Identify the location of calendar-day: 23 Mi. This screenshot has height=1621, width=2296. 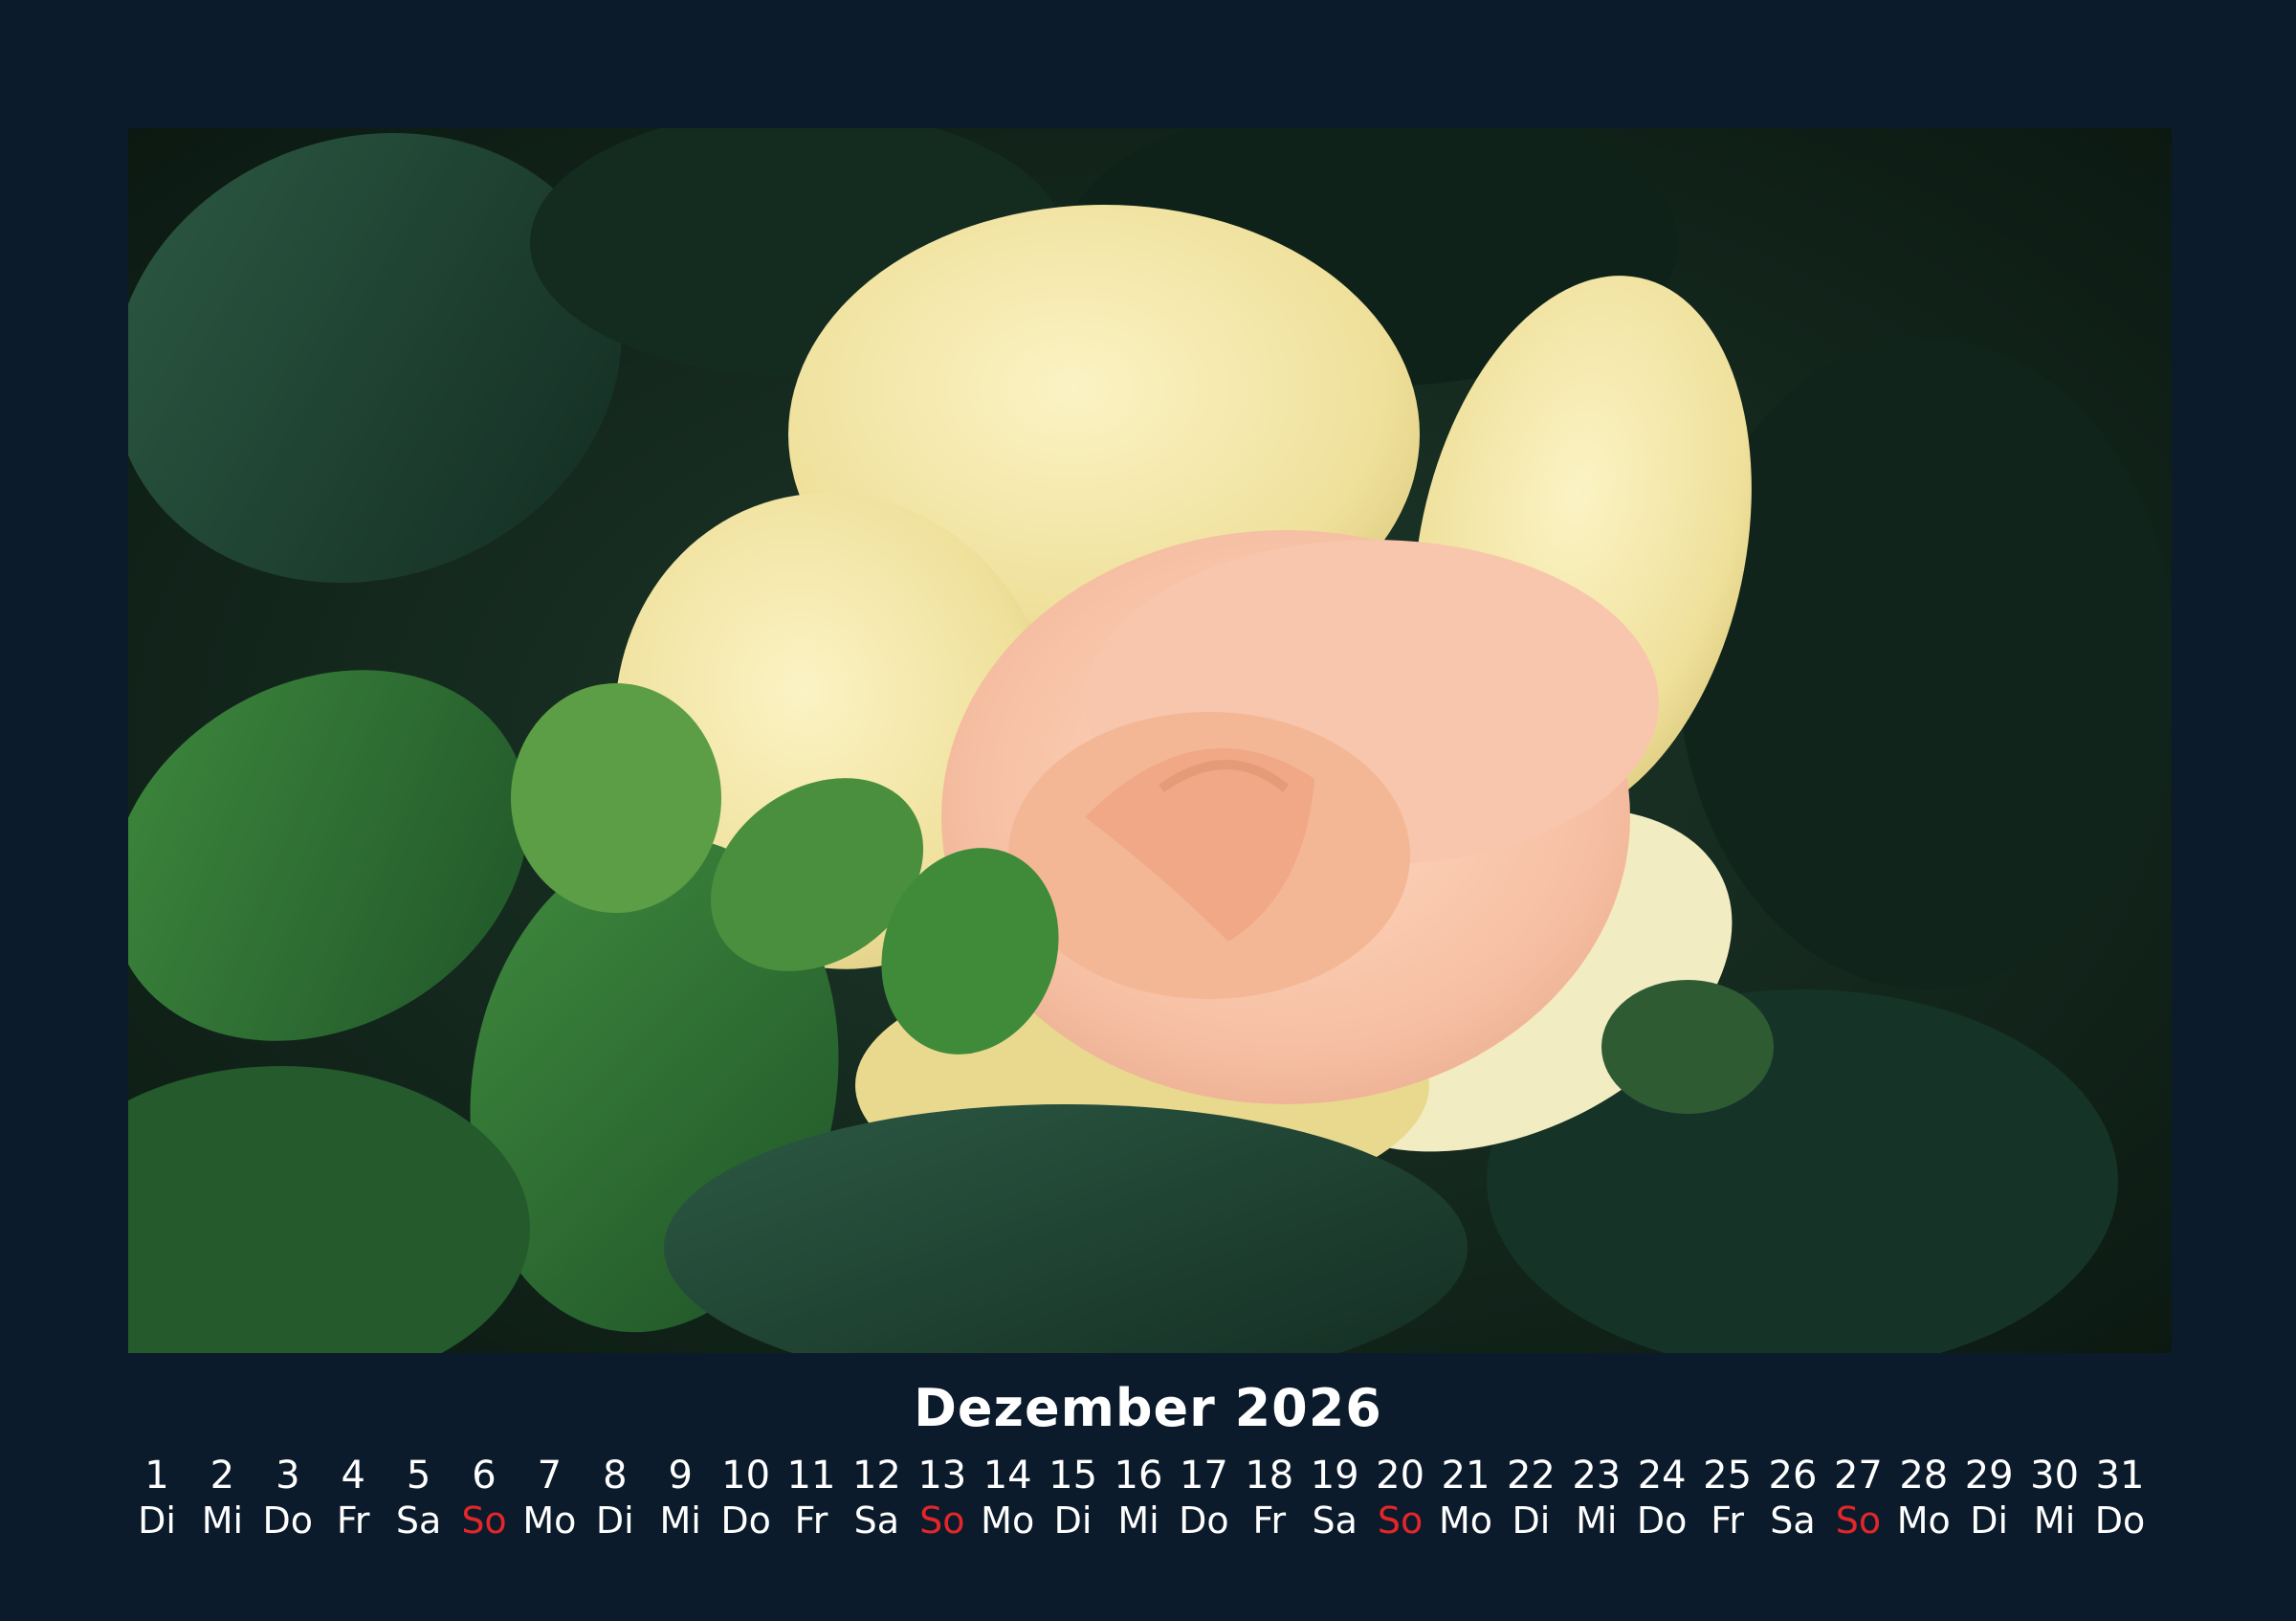
(1596, 1498).